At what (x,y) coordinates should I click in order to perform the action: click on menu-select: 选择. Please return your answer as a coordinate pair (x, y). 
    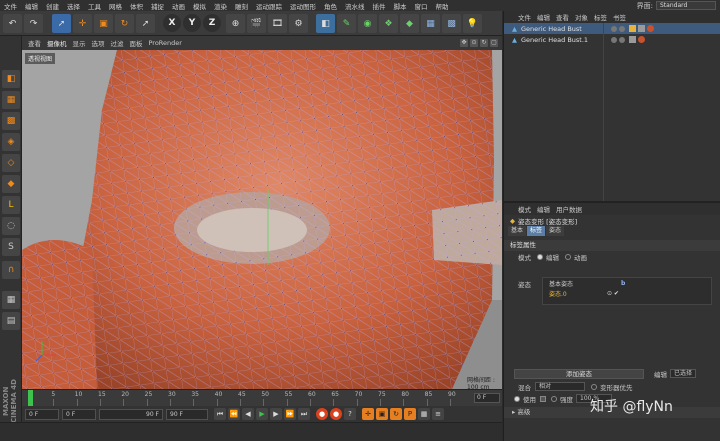
    Looking at the image, I should click on (73, 6).